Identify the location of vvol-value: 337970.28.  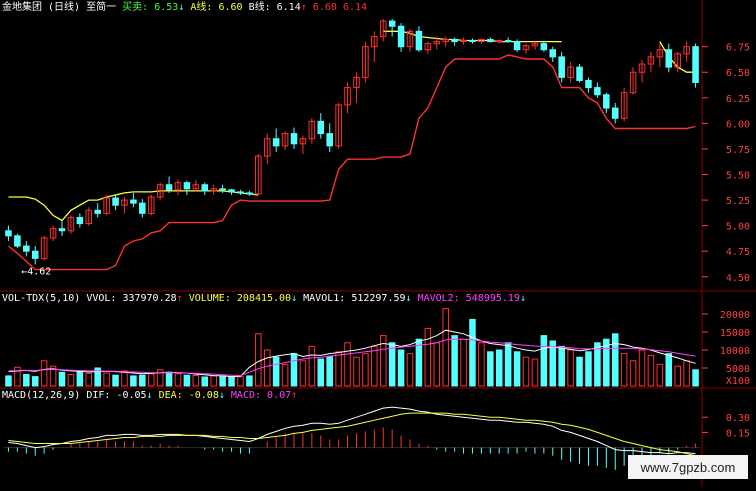
(149, 298).